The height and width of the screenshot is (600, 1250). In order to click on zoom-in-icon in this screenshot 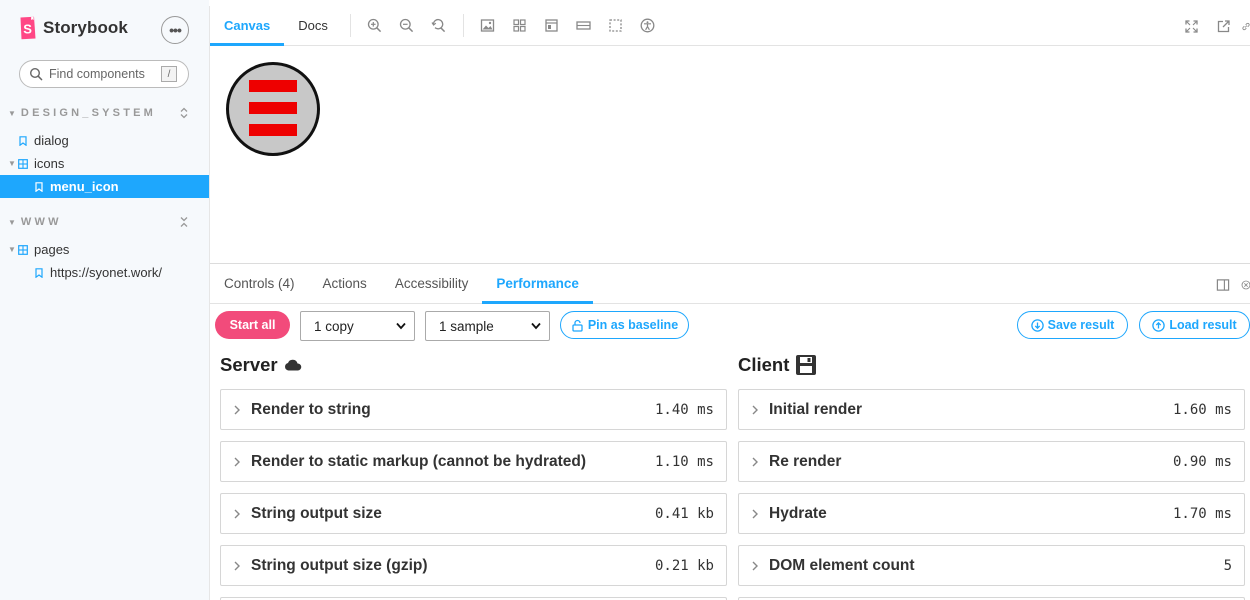, I will do `click(375, 25)`.